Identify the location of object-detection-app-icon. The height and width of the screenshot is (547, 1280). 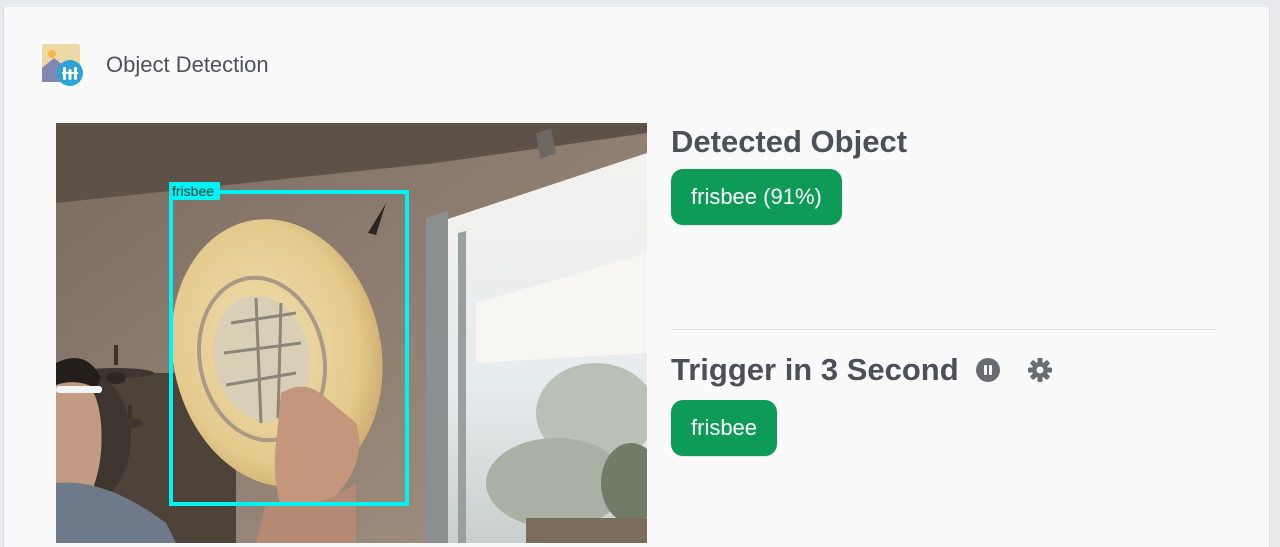
(63, 65).